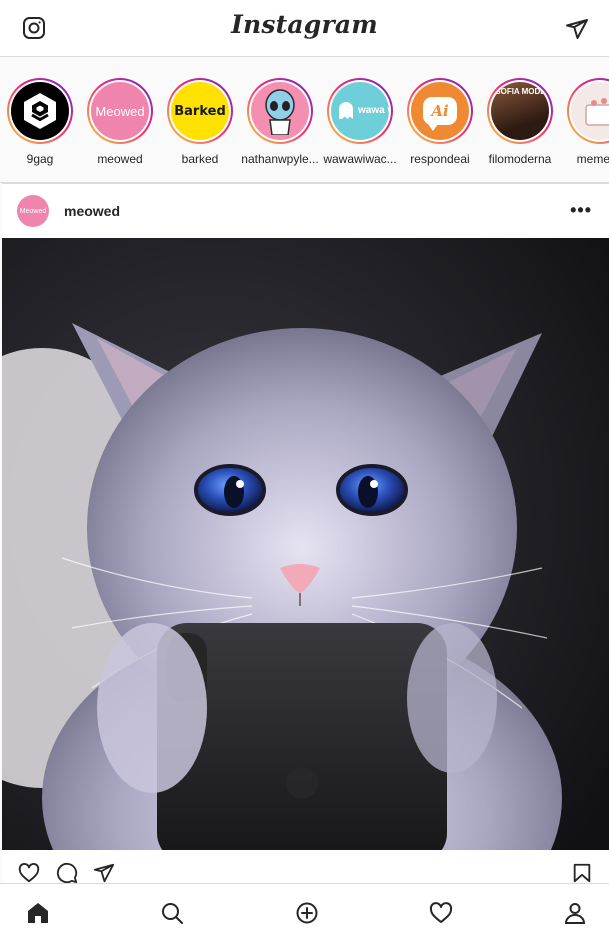 The height and width of the screenshot is (939, 609). Describe the element at coordinates (304, 24) in the screenshot. I see `instagram-logo: Instagram` at that location.